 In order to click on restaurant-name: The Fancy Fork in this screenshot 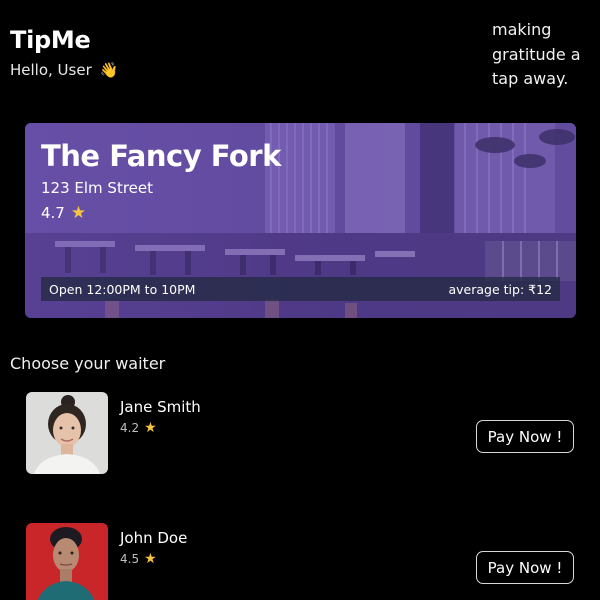, I will do `click(161, 156)`.